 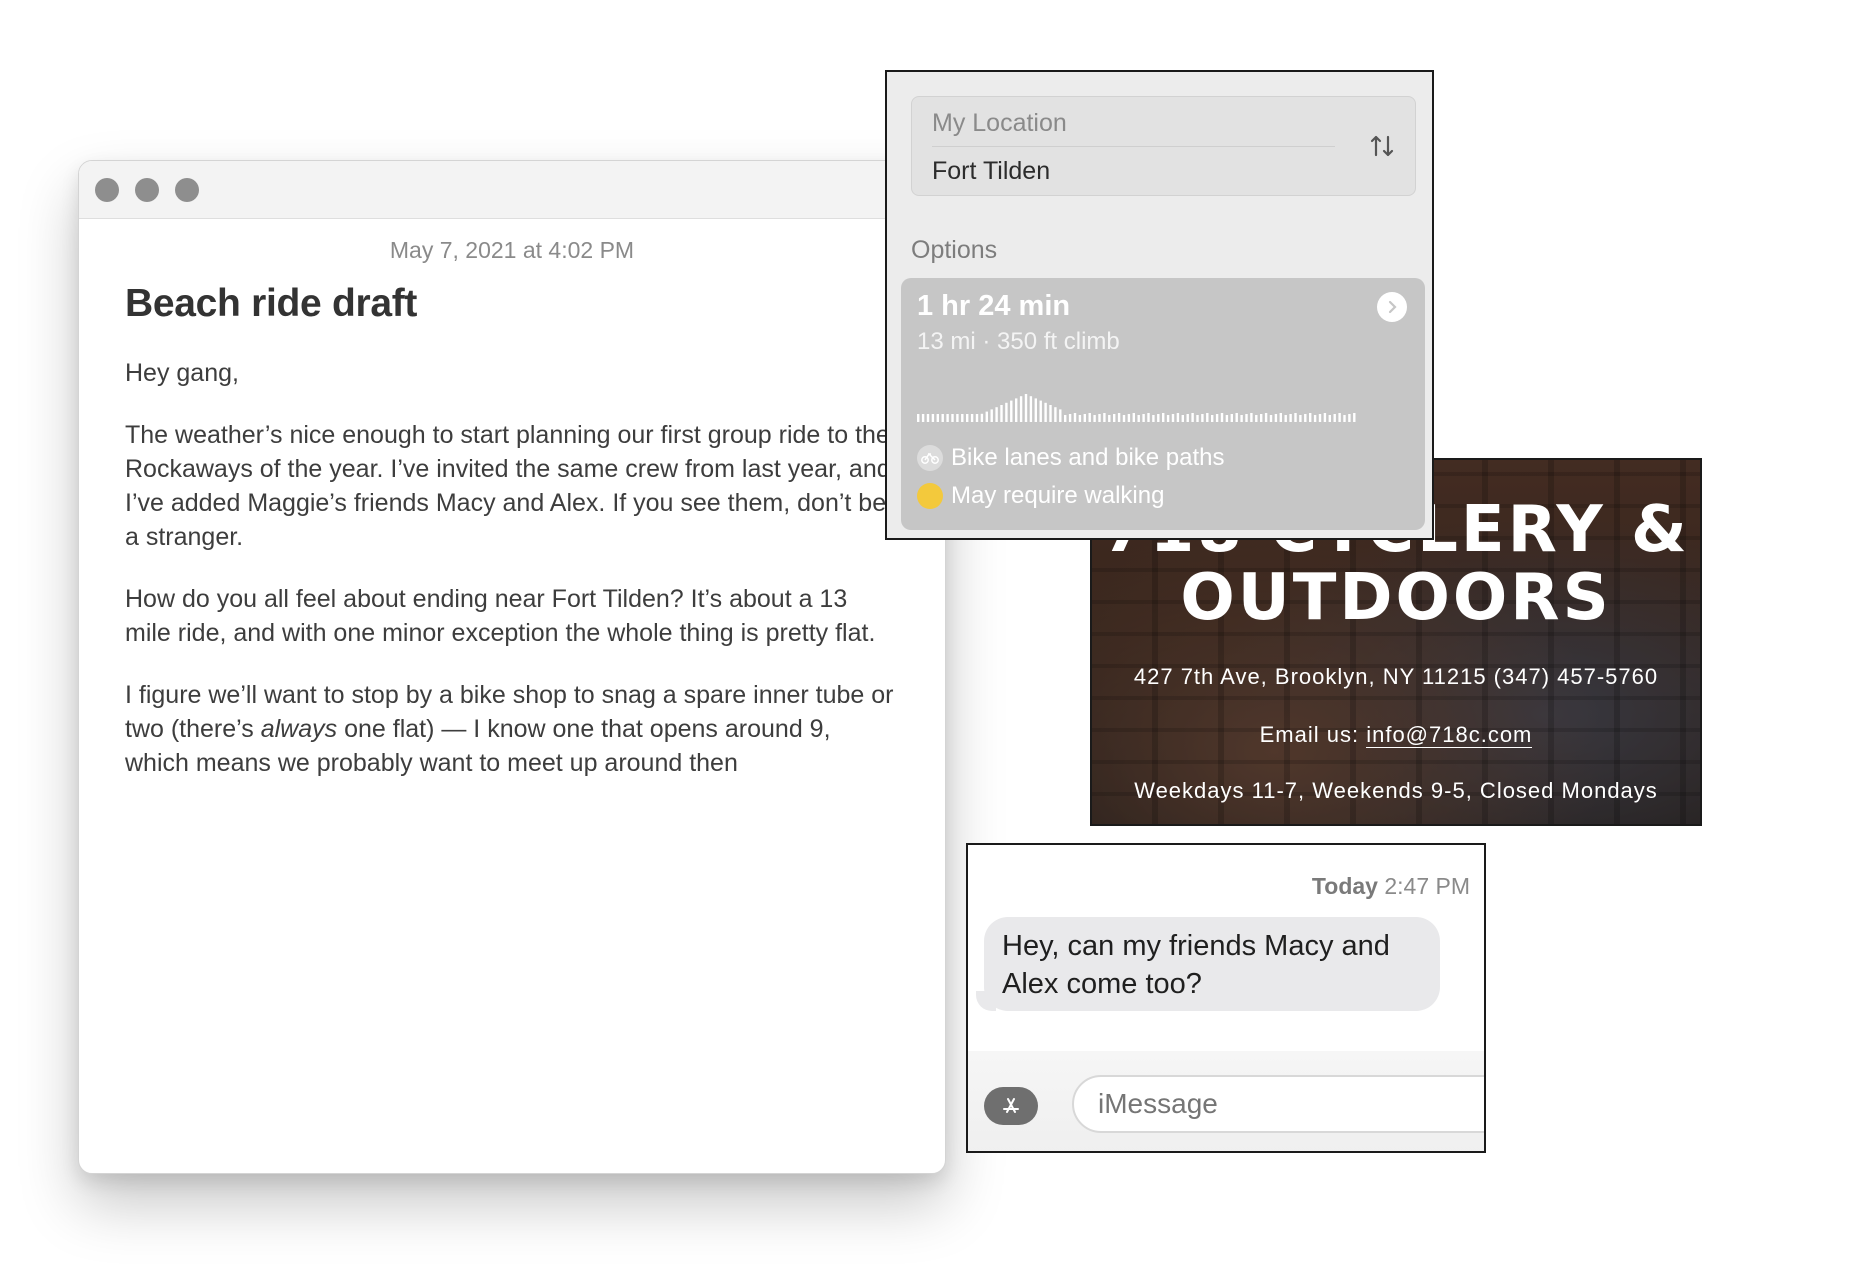 I want to click on close-window-button, so click(x=107, y=189).